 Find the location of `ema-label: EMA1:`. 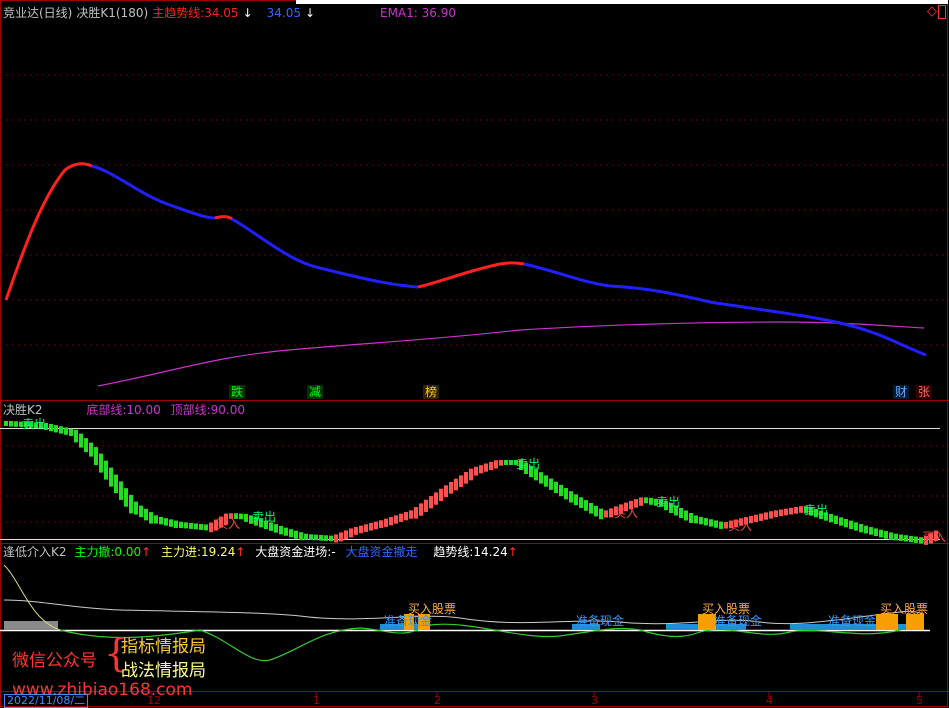

ema-label: EMA1: is located at coordinates (399, 13).